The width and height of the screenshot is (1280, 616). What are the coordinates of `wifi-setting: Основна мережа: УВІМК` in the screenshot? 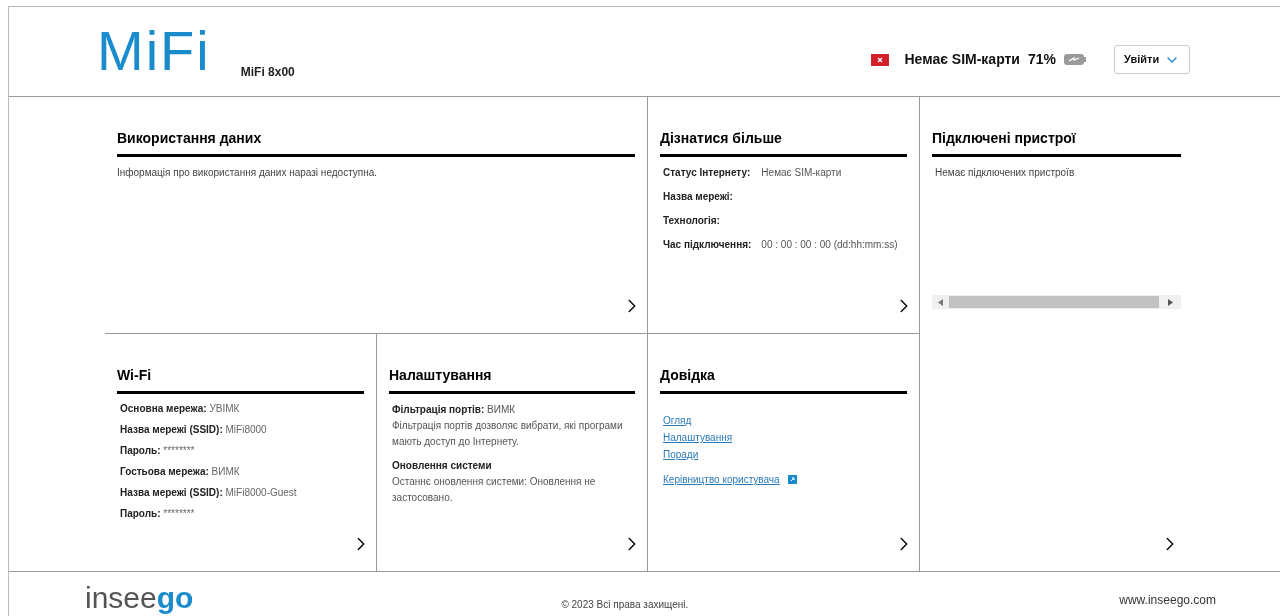 It's located at (180, 409).